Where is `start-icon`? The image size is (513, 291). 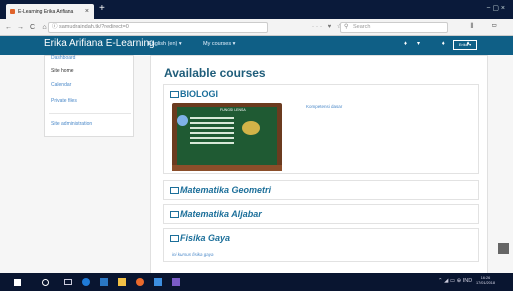
start-icon is located at coordinates (17, 282).